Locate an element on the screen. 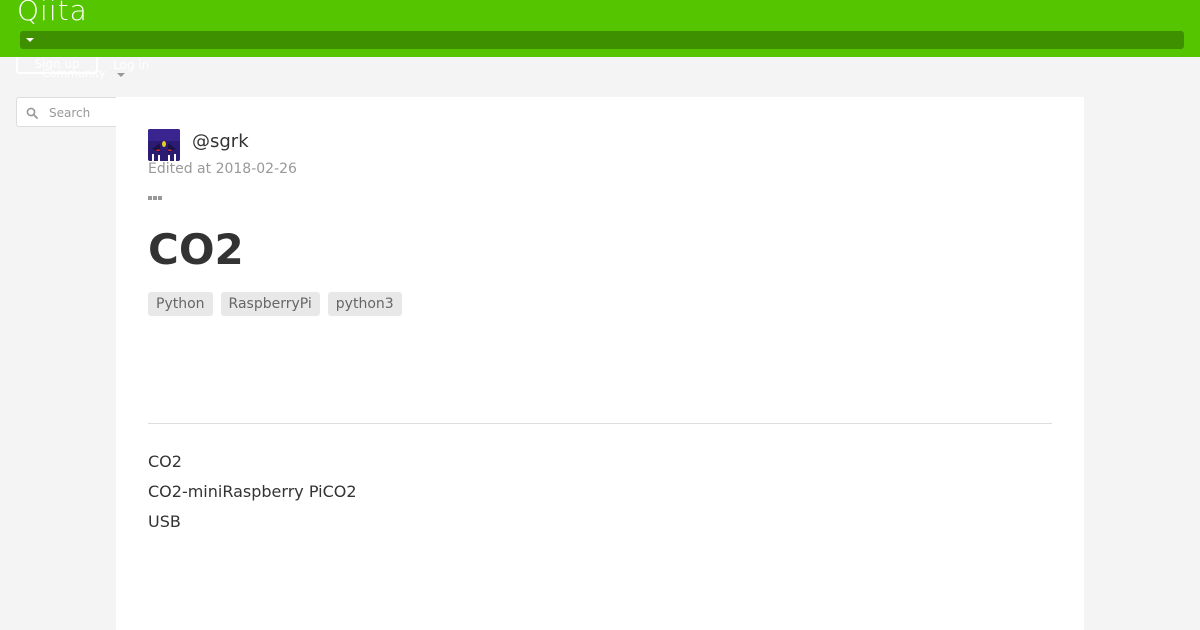  community-menu: Community is located at coordinates (74, 74).